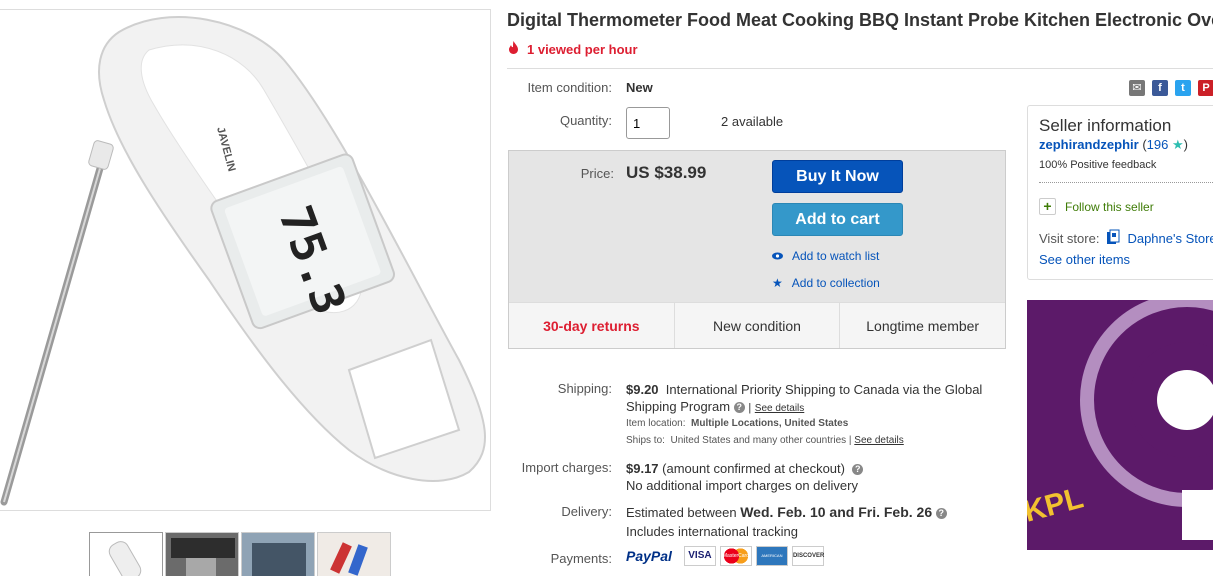 Image resolution: width=1213 pixels, height=576 pixels. Describe the element at coordinates (1177, 144) in the screenshot. I see `teal-star-icon: ★` at that location.